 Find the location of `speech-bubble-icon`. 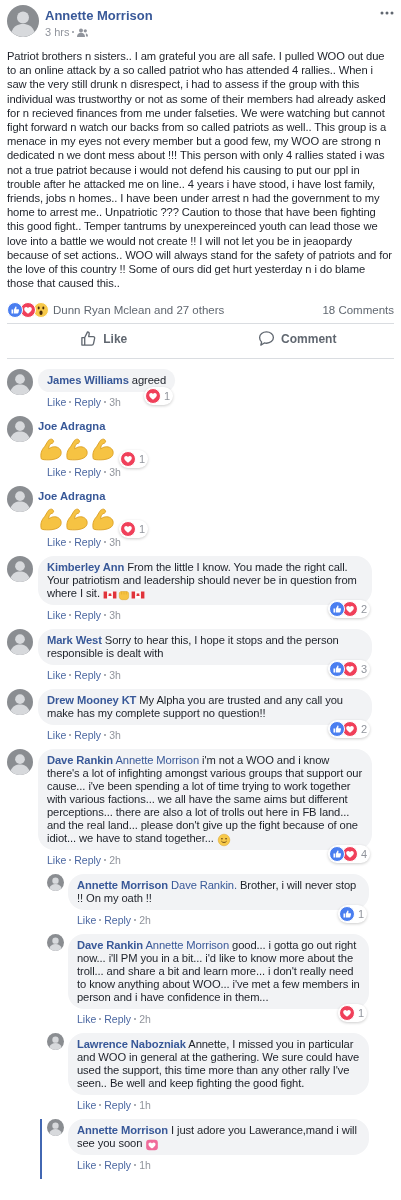

speech-bubble-icon is located at coordinates (267, 339).